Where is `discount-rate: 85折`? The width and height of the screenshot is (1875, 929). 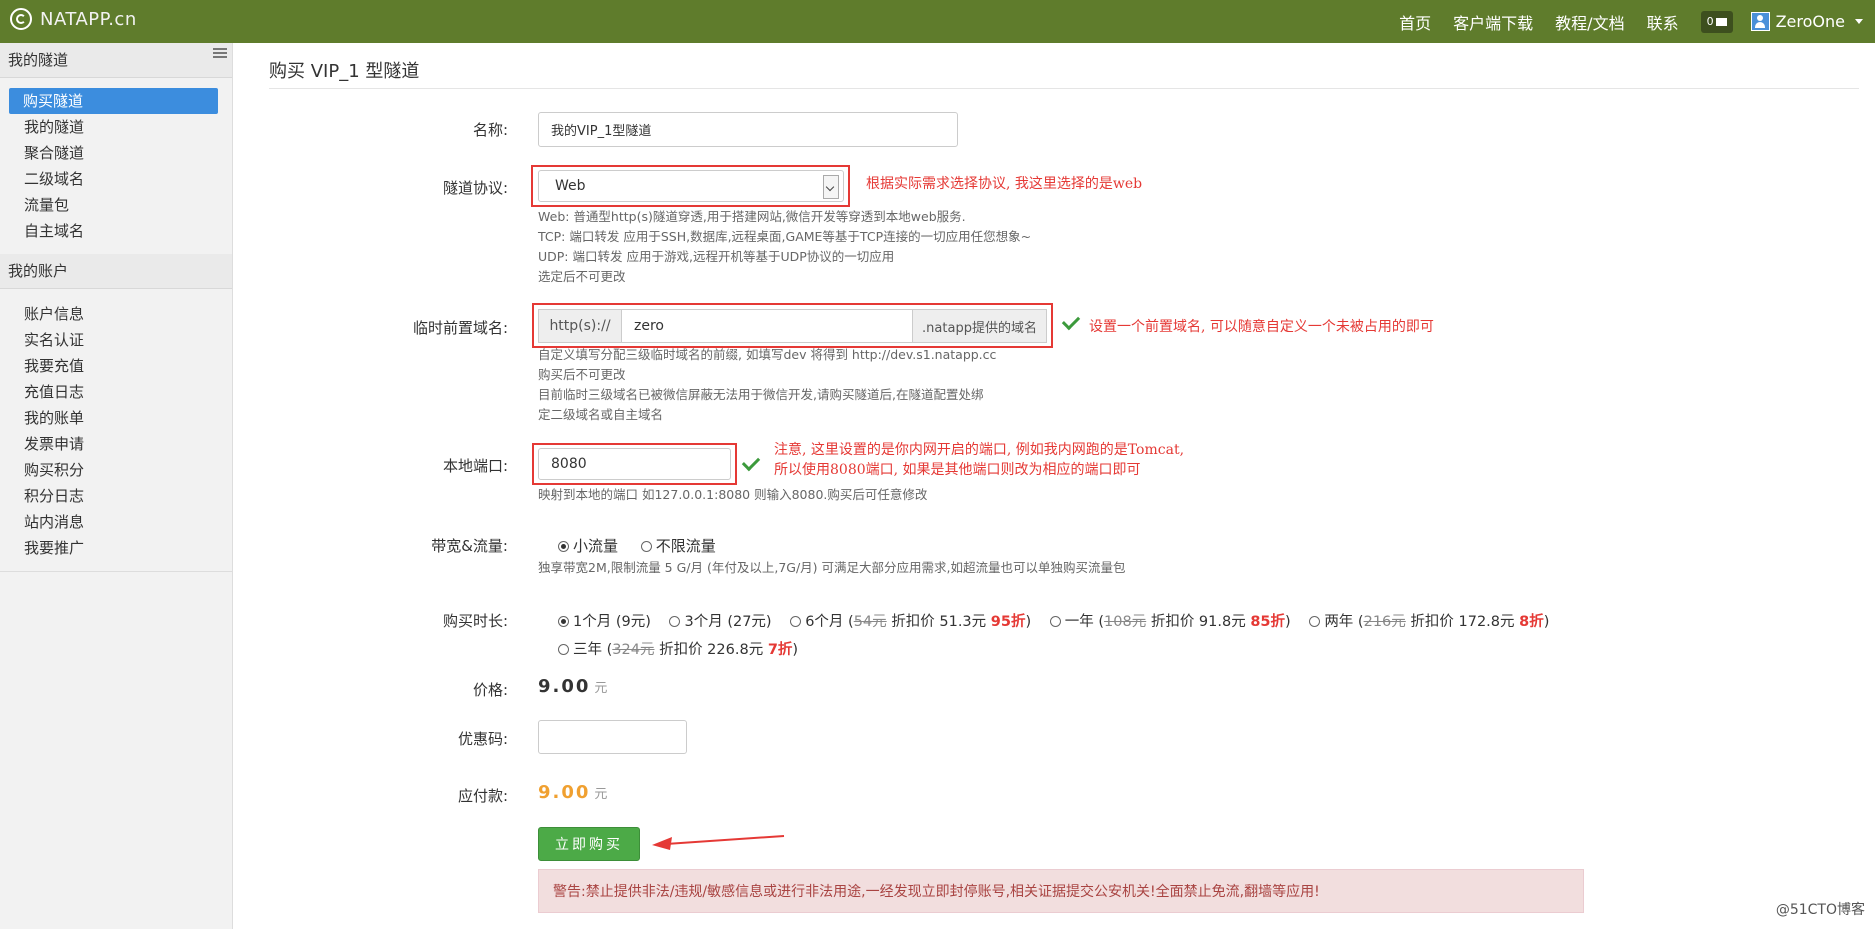 discount-rate: 85折 is located at coordinates (1268, 622).